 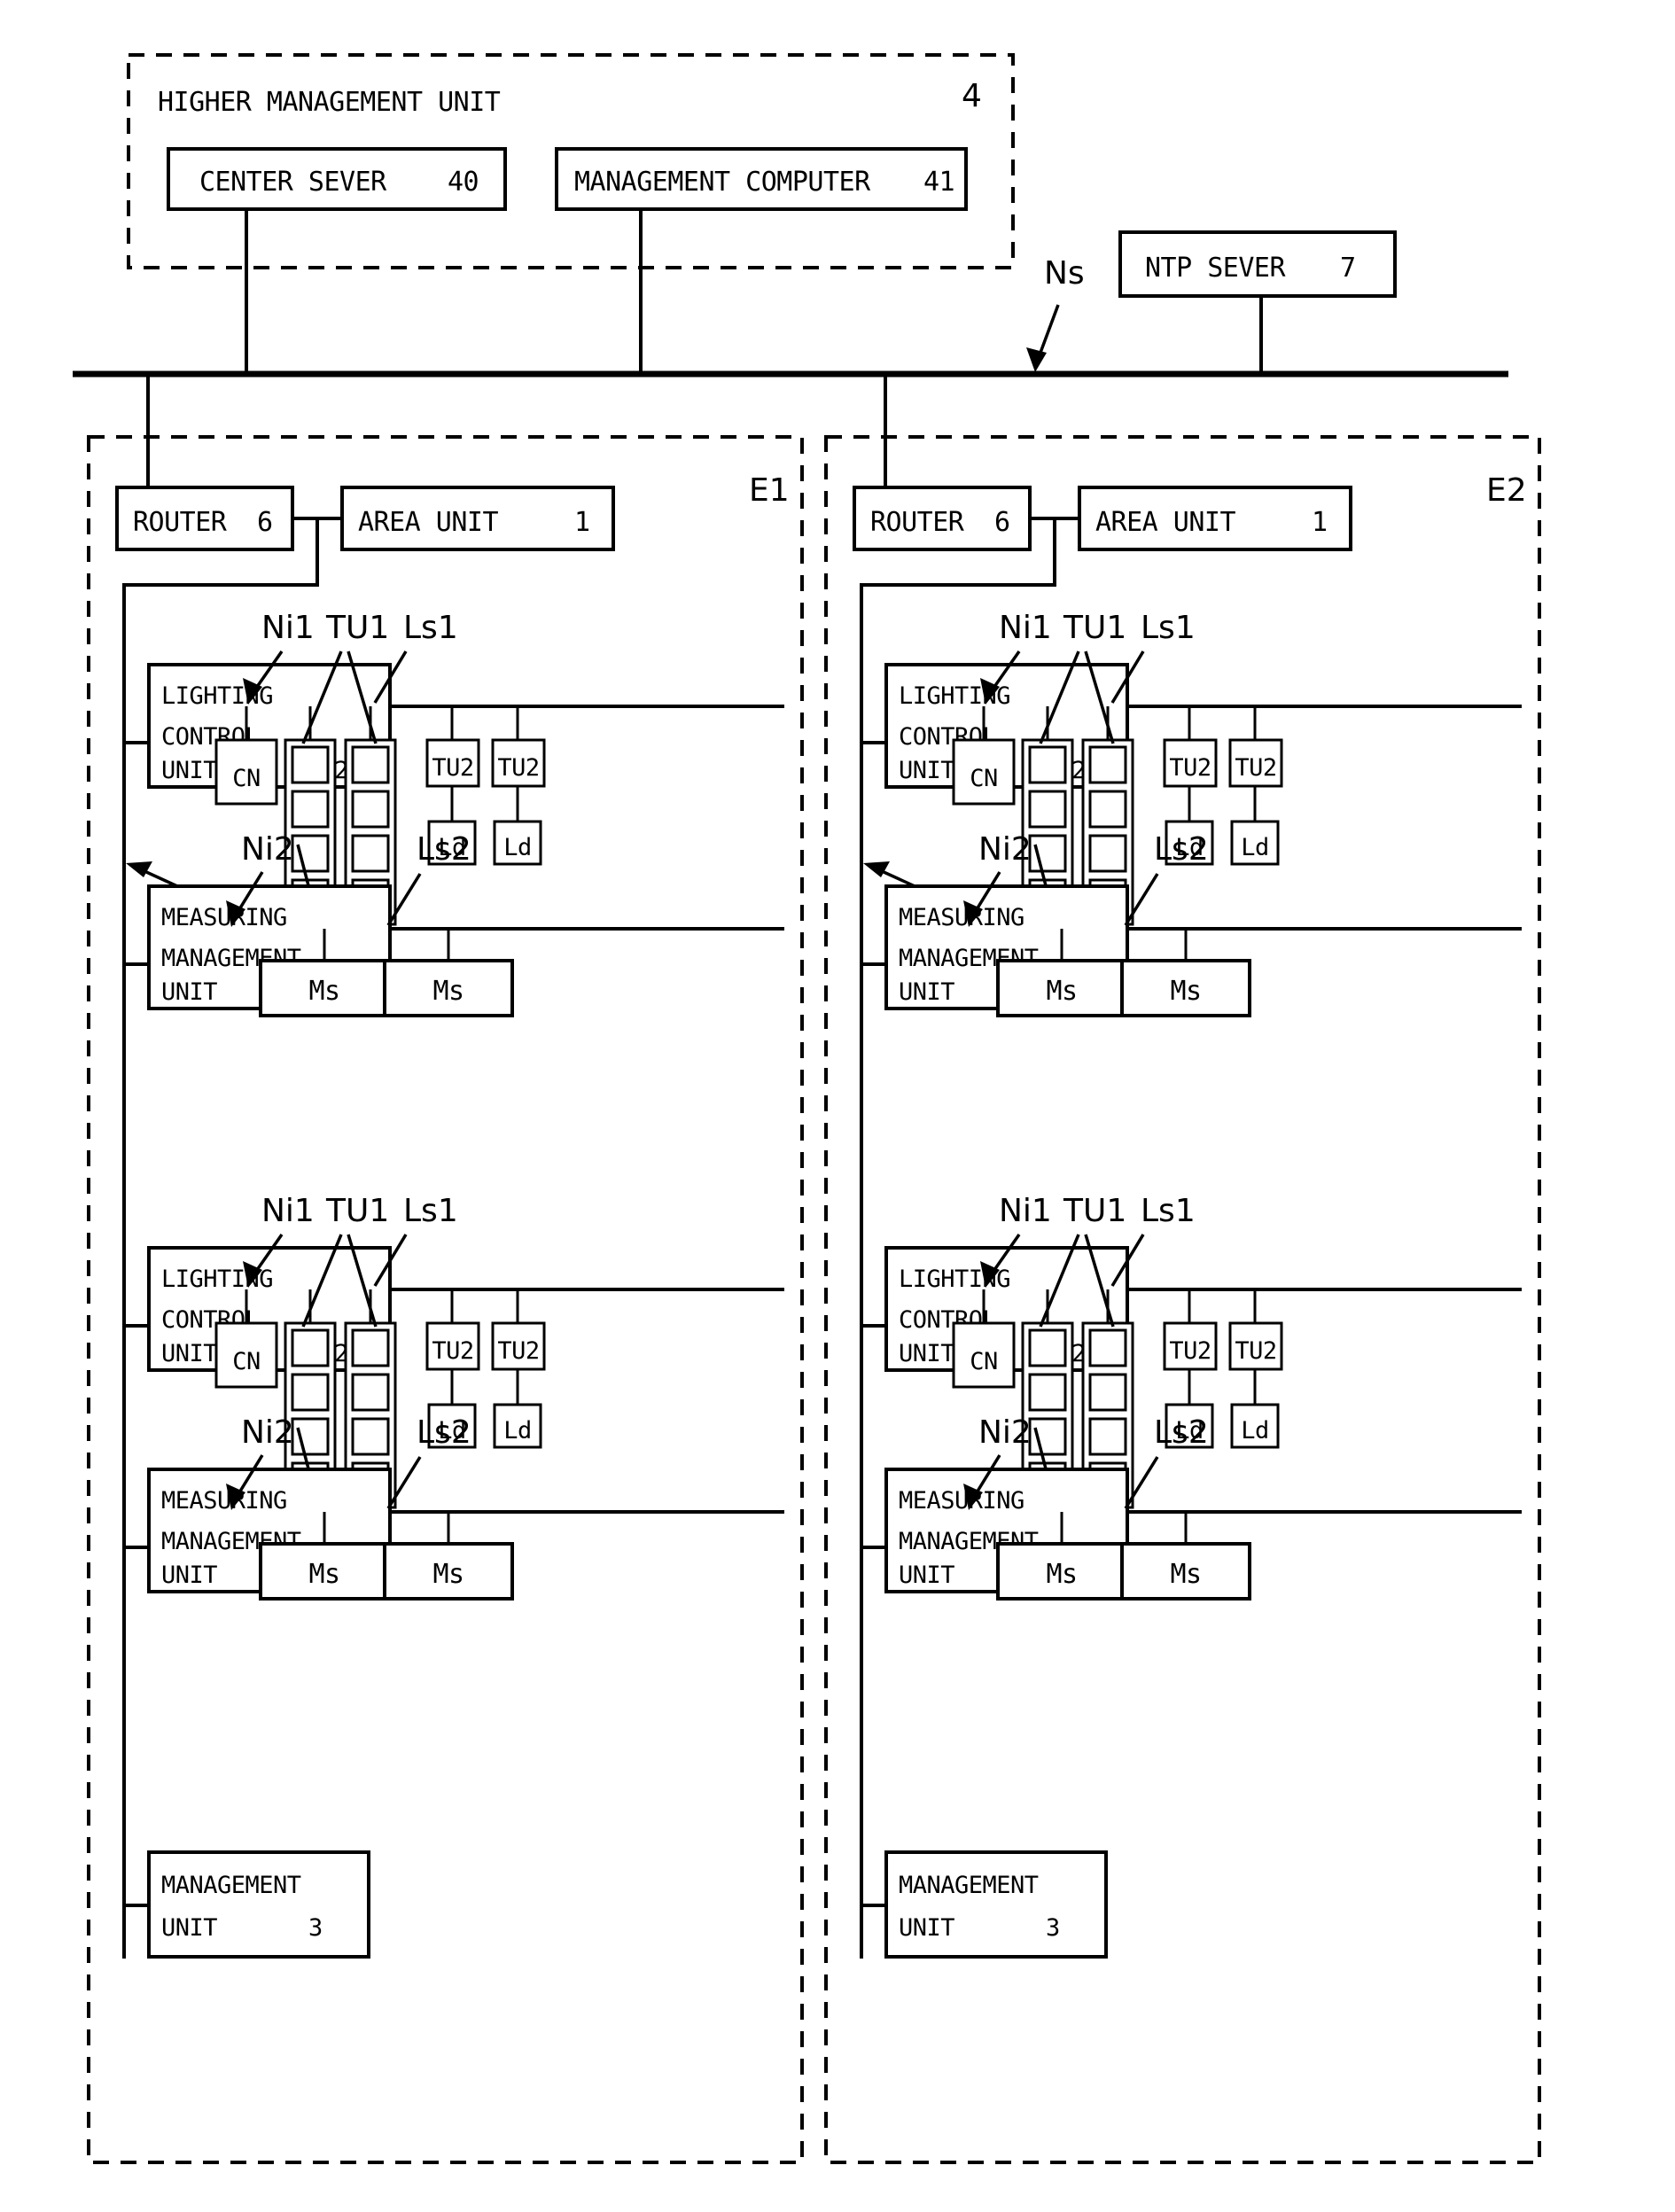 What do you see at coordinates (1507, 490) in the screenshot?
I see `area-tag: E2` at bounding box center [1507, 490].